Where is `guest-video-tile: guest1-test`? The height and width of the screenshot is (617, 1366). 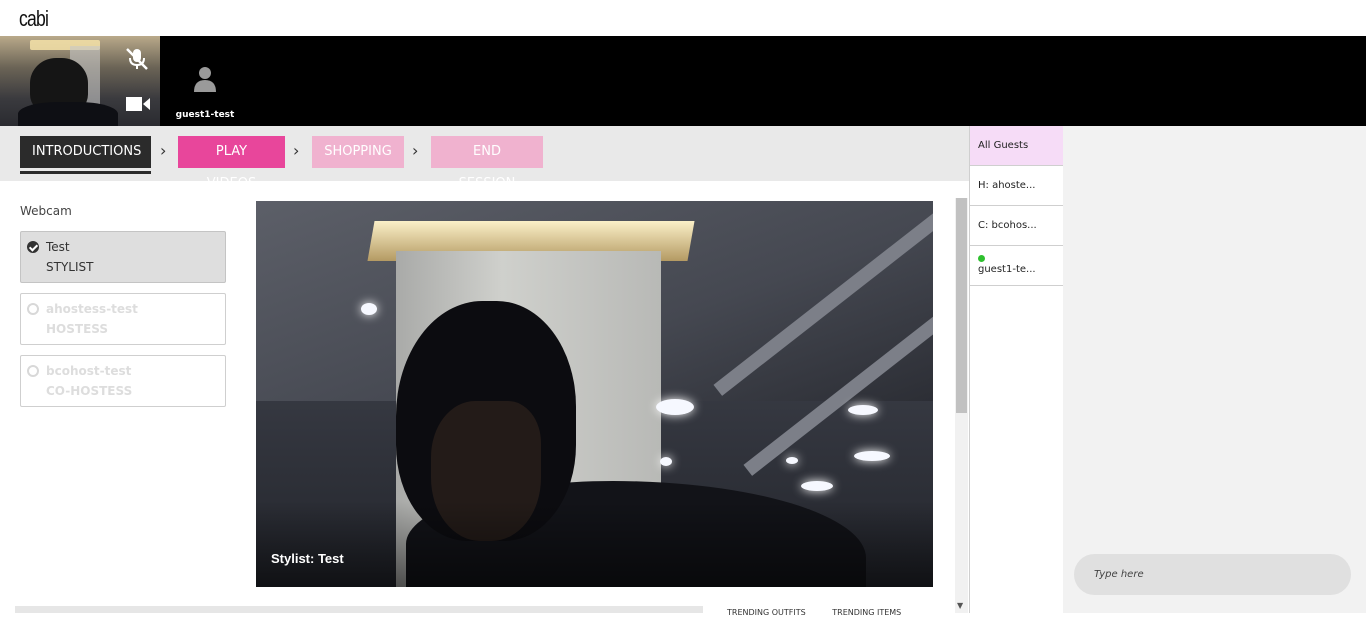
guest-video-tile: guest1-test is located at coordinates (205, 81).